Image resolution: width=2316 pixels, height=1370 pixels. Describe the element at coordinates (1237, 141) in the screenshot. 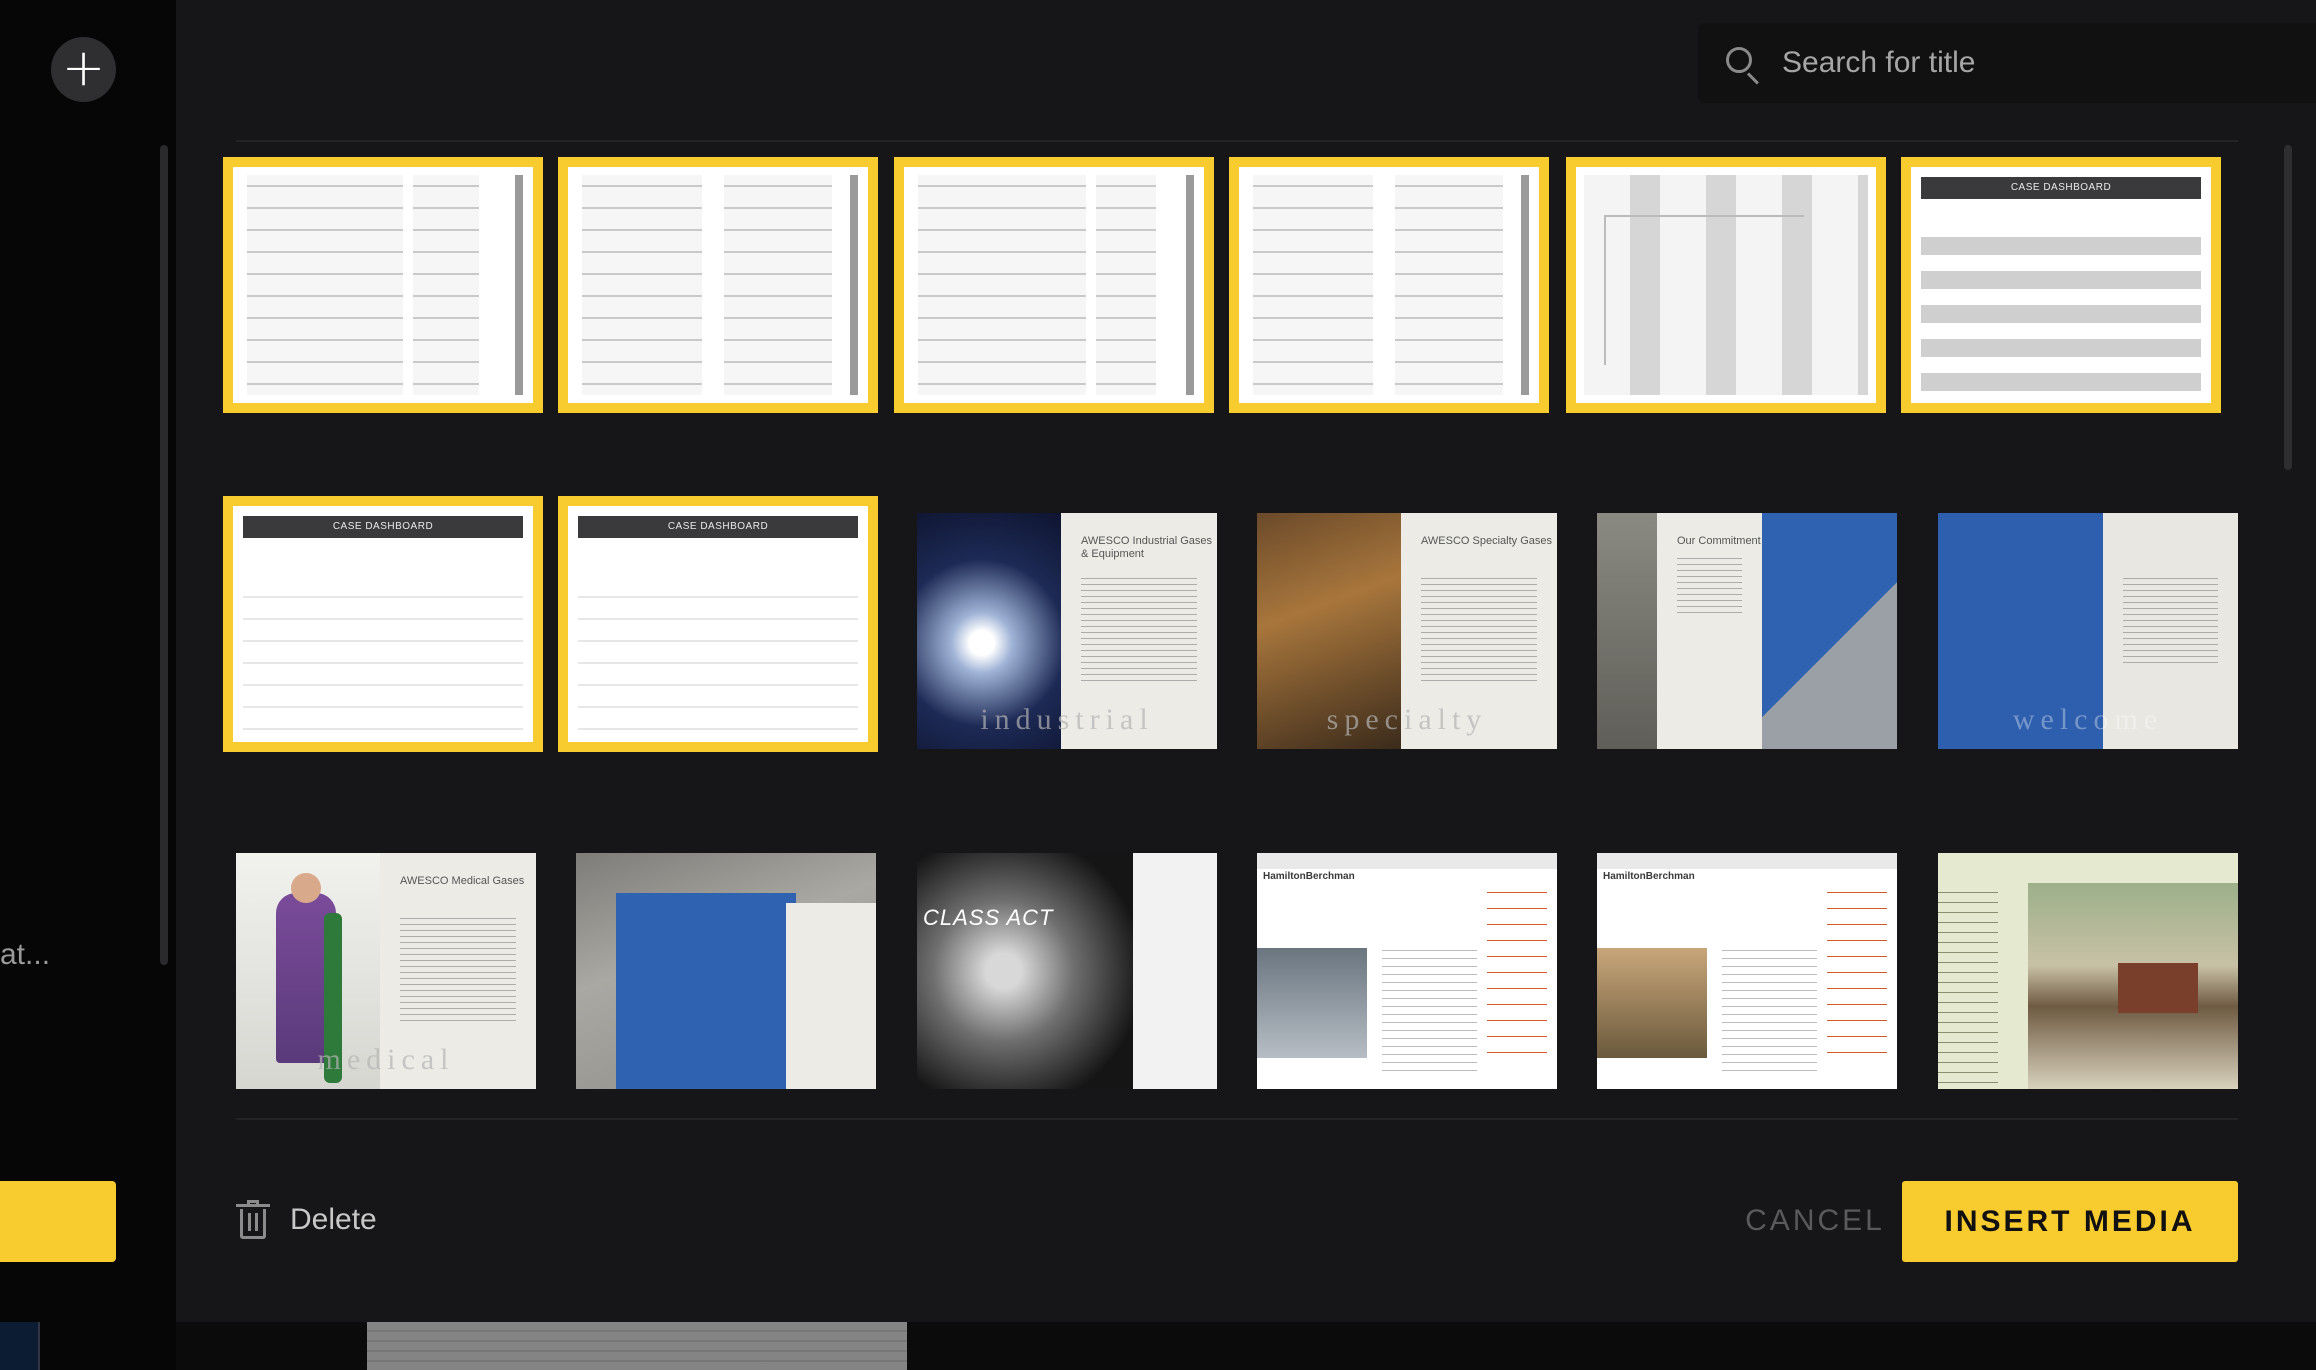

I see `top-divider` at that location.